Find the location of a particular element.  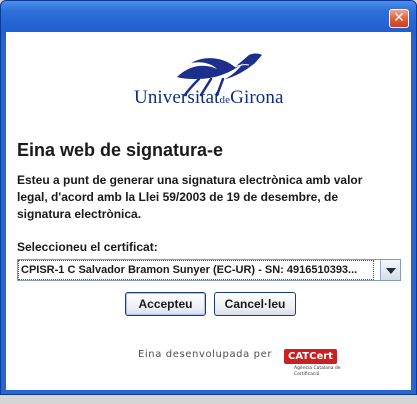

close-button: ✕ is located at coordinates (399, 18).